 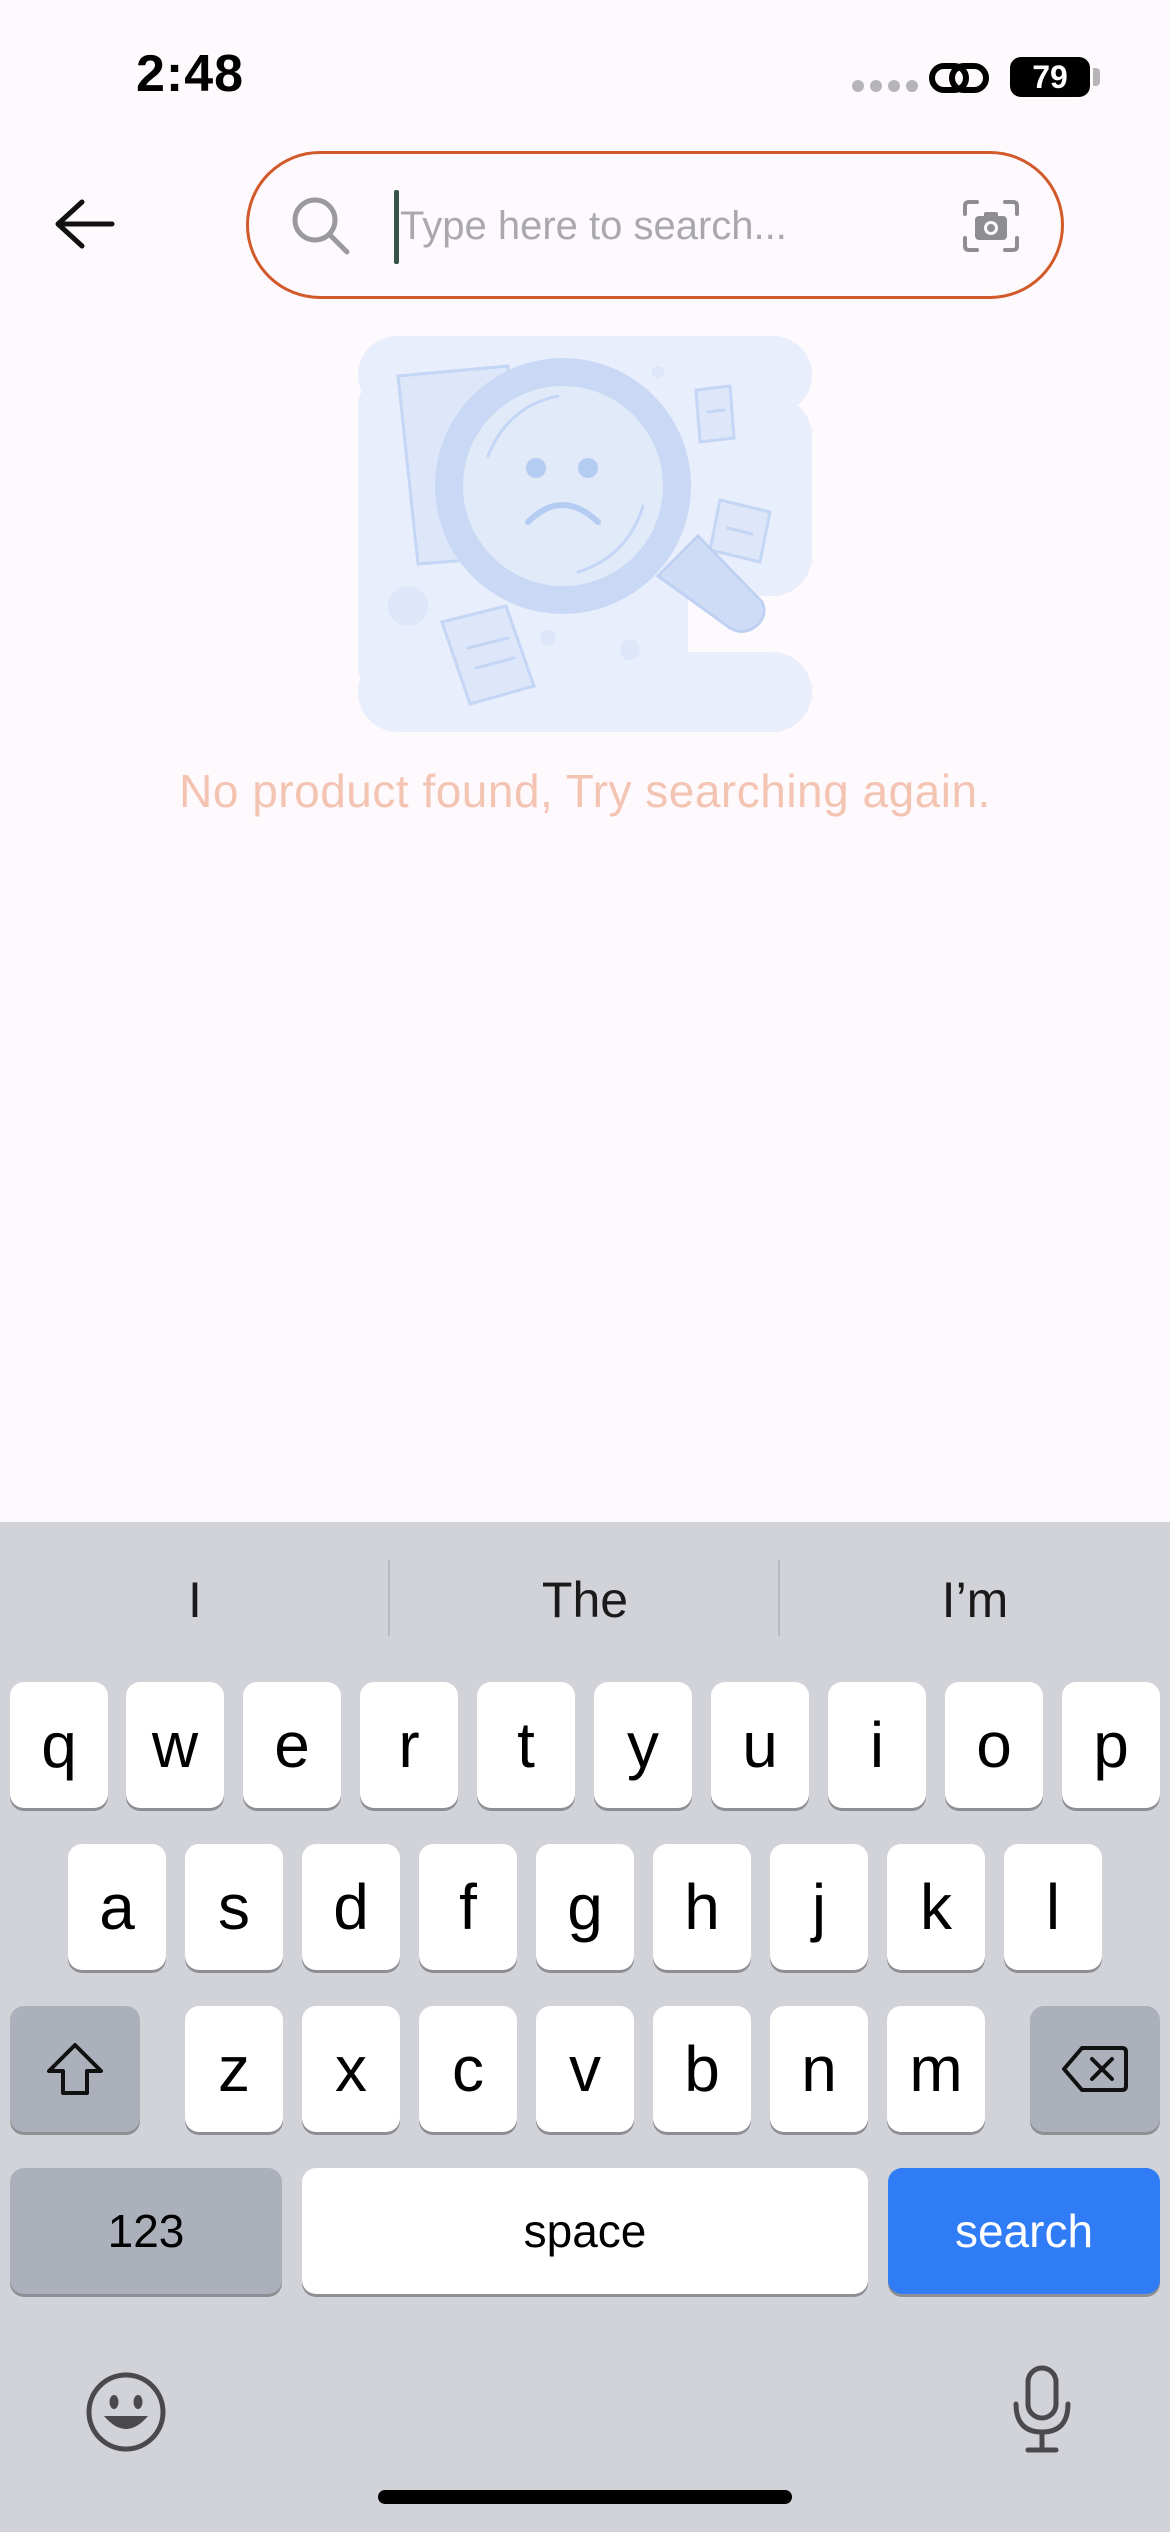 What do you see at coordinates (936, 2069) in the screenshot?
I see `key-m: m` at bounding box center [936, 2069].